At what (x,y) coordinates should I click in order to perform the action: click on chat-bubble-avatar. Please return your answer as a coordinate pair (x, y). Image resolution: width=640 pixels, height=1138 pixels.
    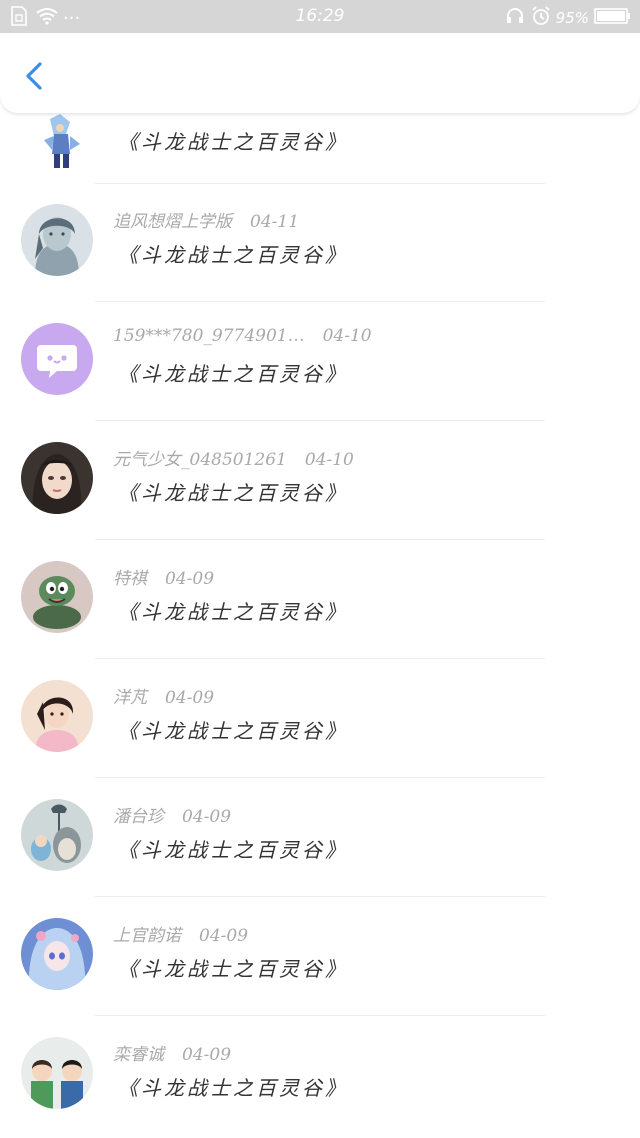
    Looking at the image, I should click on (57, 359).